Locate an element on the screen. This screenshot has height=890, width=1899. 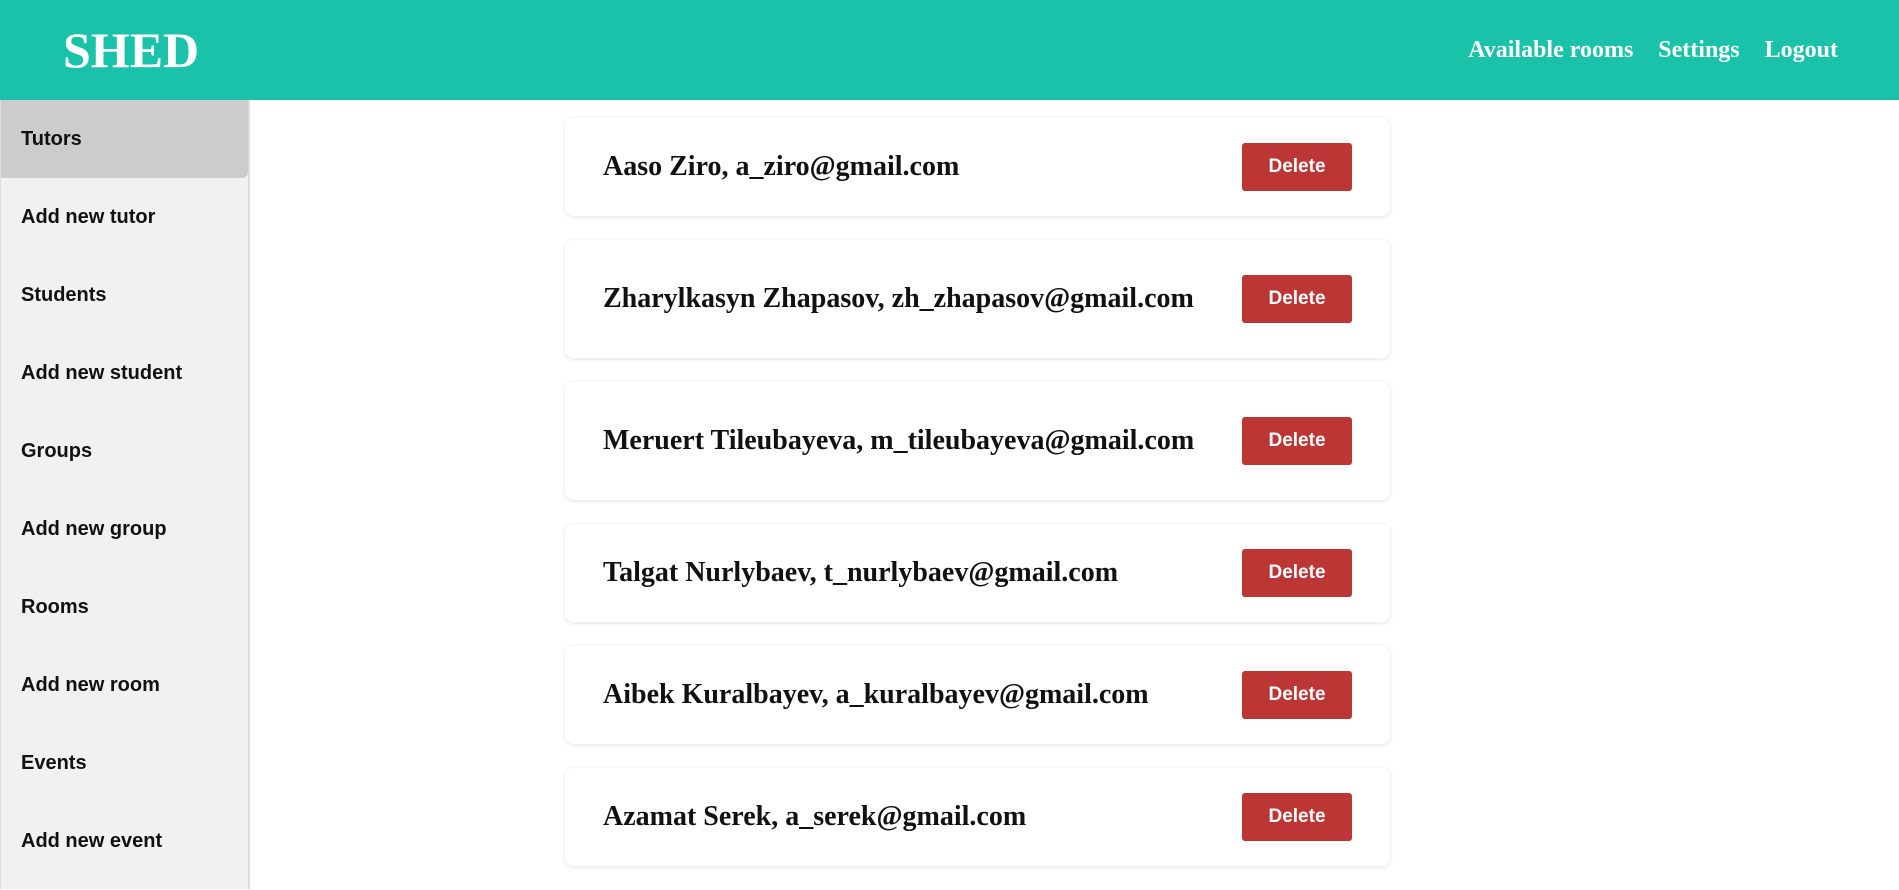
tutor-info: Aibek Kuralbayev, a_kuralbayev@gmail.com is located at coordinates (876, 694).